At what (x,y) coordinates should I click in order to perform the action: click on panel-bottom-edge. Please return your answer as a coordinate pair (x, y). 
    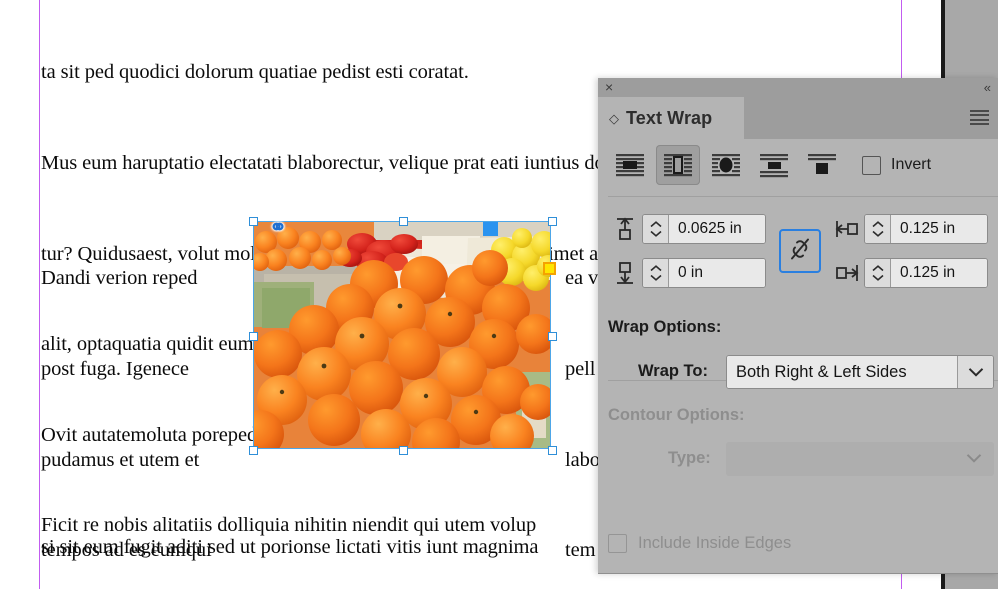
    Looking at the image, I should click on (798, 573).